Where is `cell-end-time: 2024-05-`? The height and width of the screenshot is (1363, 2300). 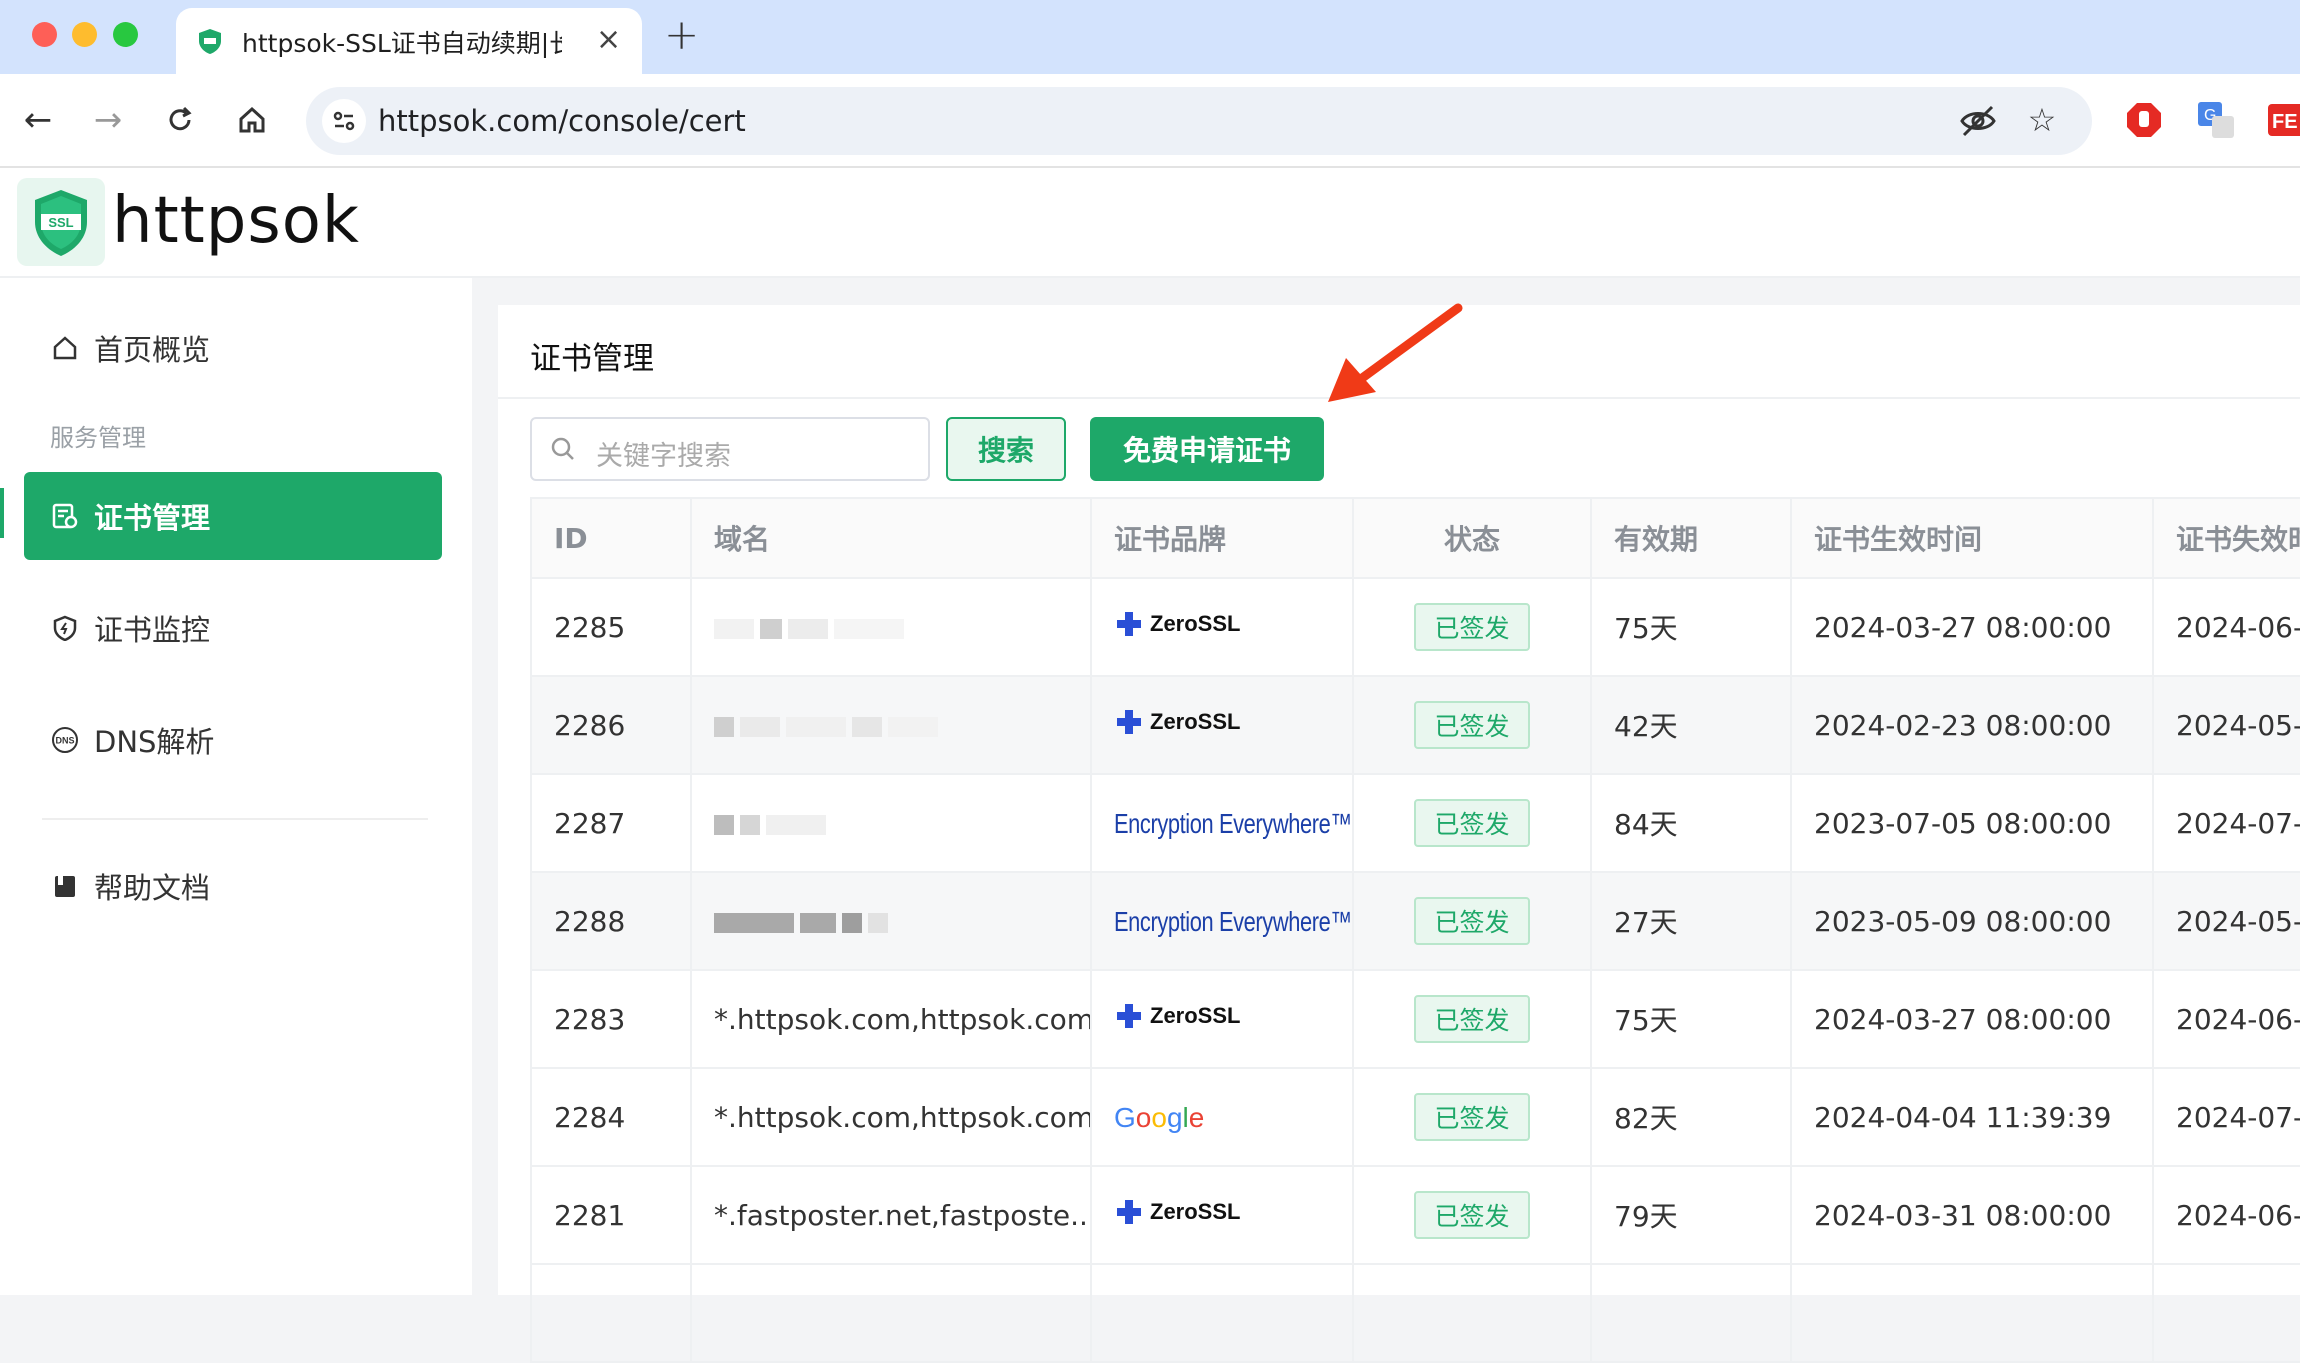 cell-end-time: 2024-05- is located at coordinates (2226, 921).